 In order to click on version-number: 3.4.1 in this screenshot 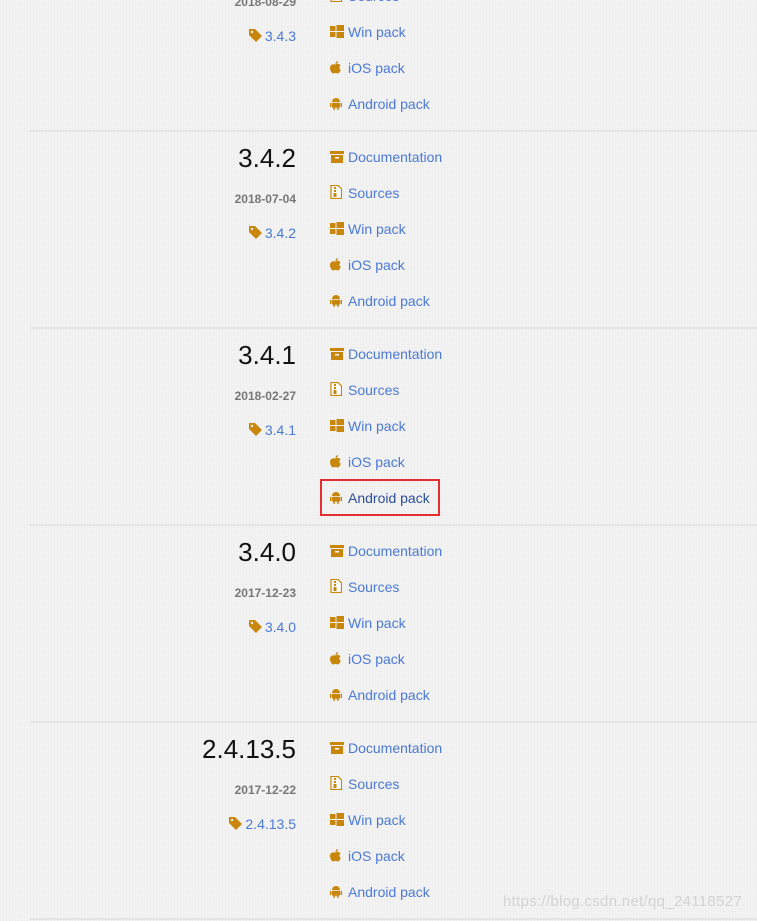, I will do `click(267, 355)`.